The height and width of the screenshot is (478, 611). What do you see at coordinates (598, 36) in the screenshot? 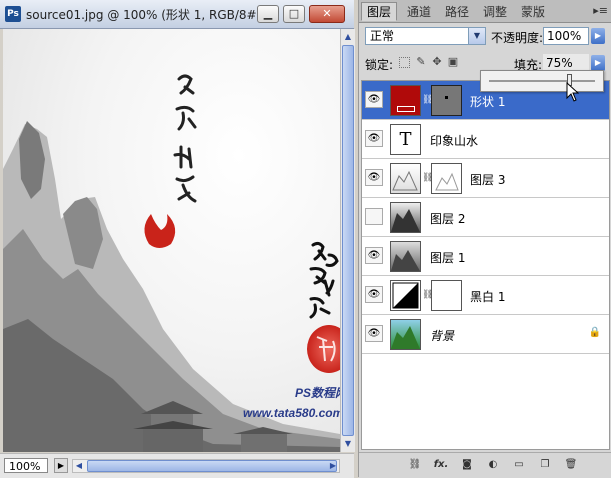
I see `opacity-slider-arrow-icon: ▶` at bounding box center [598, 36].